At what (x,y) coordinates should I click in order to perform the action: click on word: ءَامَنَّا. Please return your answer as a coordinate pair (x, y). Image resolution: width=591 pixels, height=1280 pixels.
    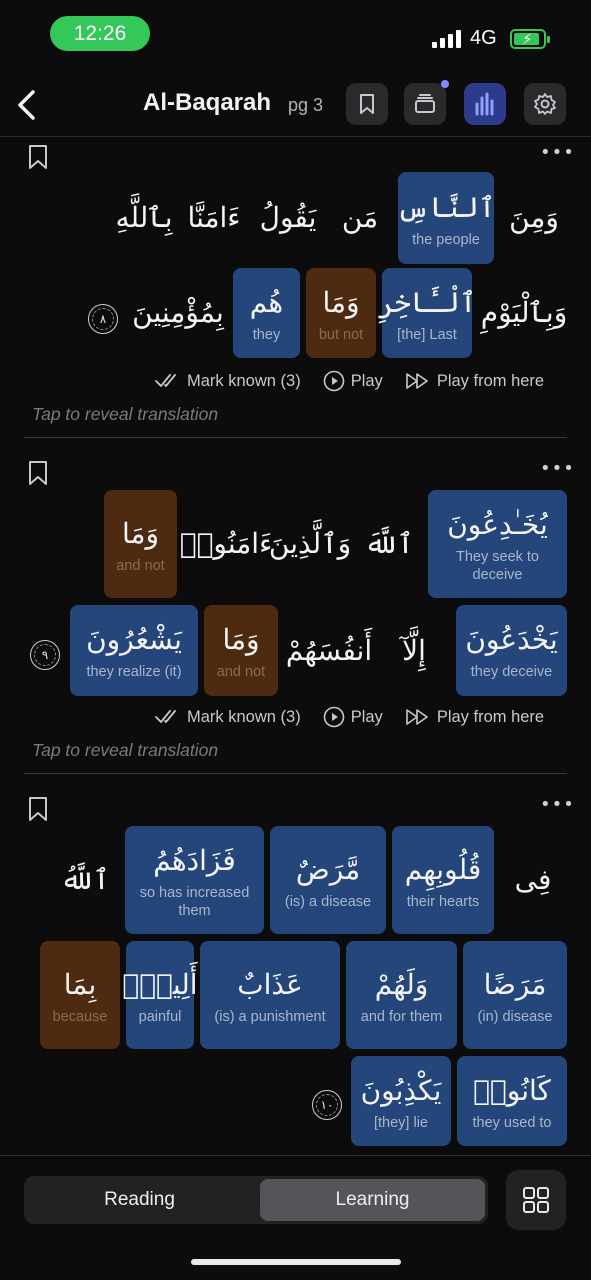
    Looking at the image, I should click on (214, 218).